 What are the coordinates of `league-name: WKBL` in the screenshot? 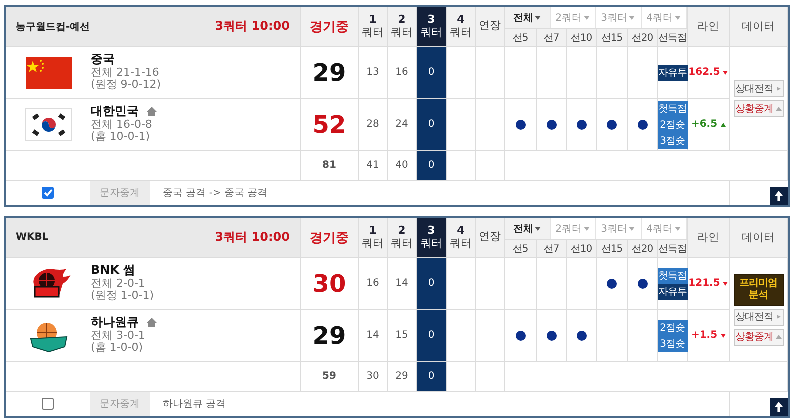 It's located at (32, 237).